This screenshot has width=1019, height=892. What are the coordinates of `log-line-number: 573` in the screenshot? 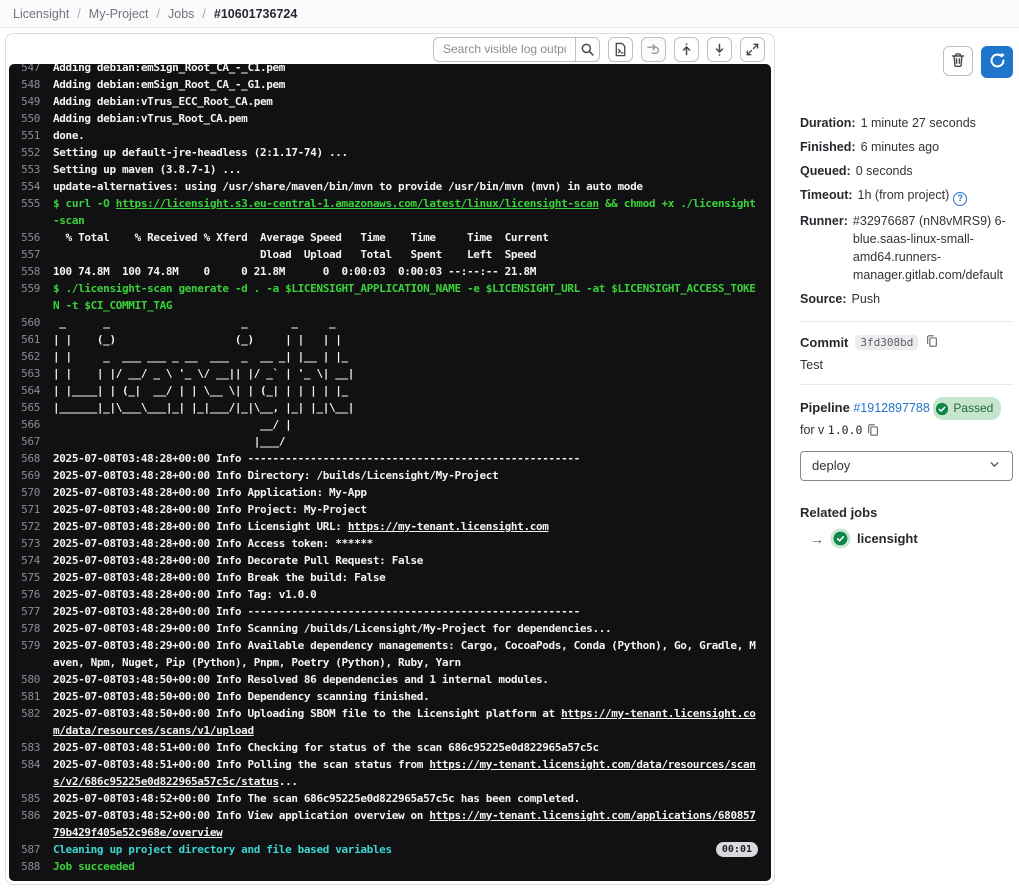 It's located at (31, 543).